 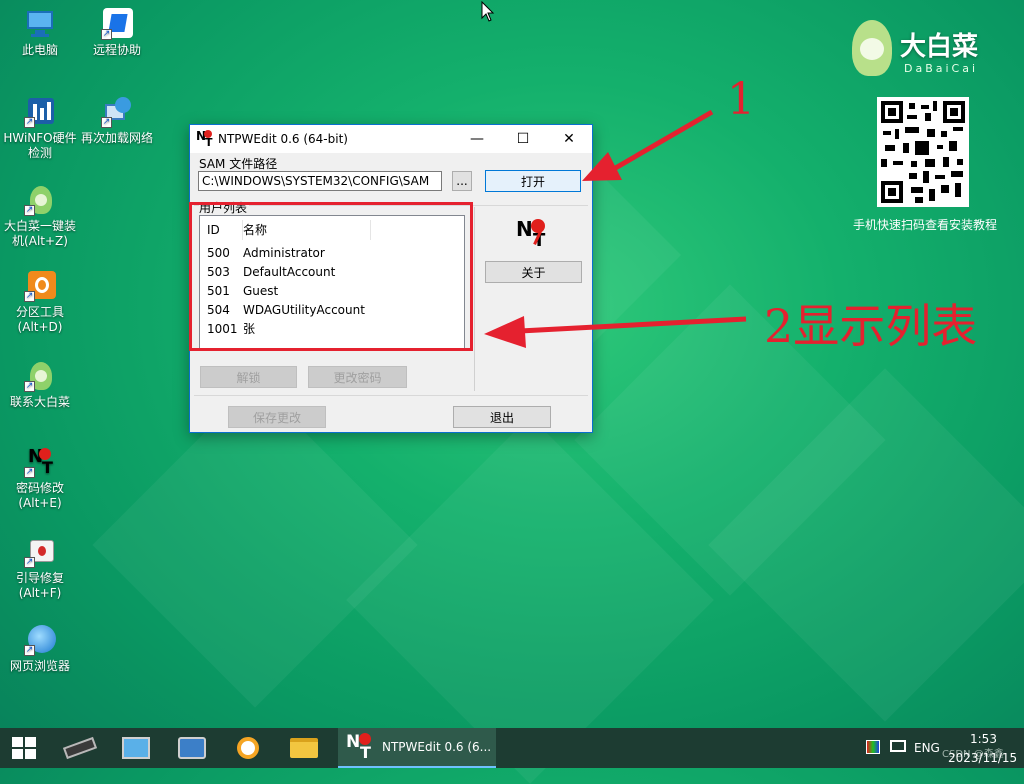 What do you see at coordinates (358, 747) in the screenshot?
I see `ntpwedit-taskbar-icon: N T` at bounding box center [358, 747].